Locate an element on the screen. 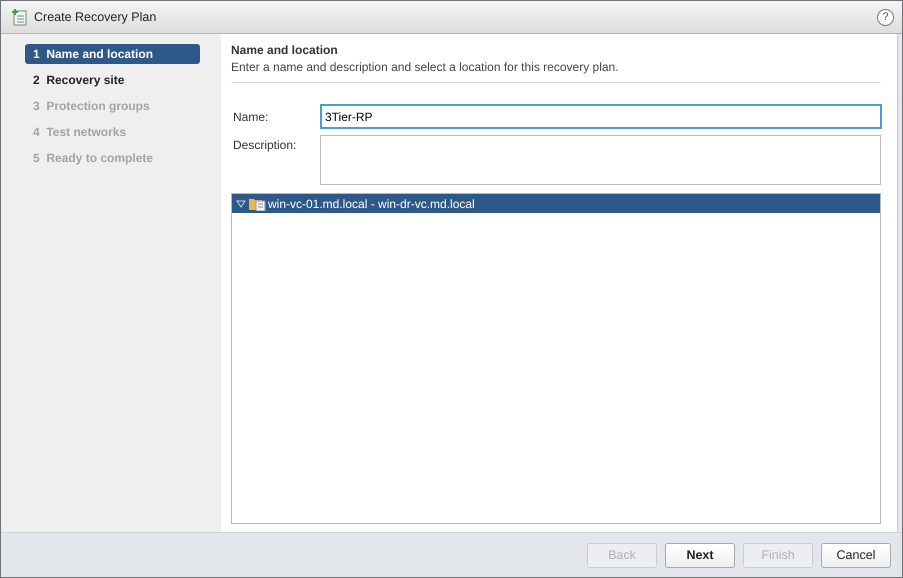  description-label: Description: is located at coordinates (265, 145).